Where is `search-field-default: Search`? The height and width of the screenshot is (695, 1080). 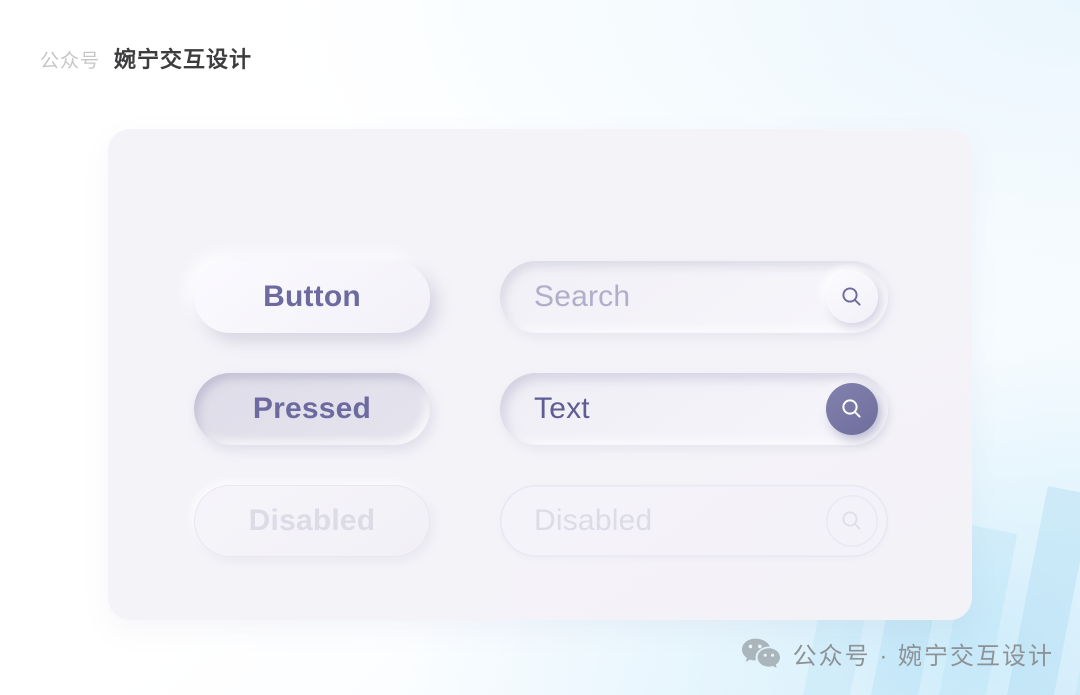
search-field-default: Search is located at coordinates (694, 297).